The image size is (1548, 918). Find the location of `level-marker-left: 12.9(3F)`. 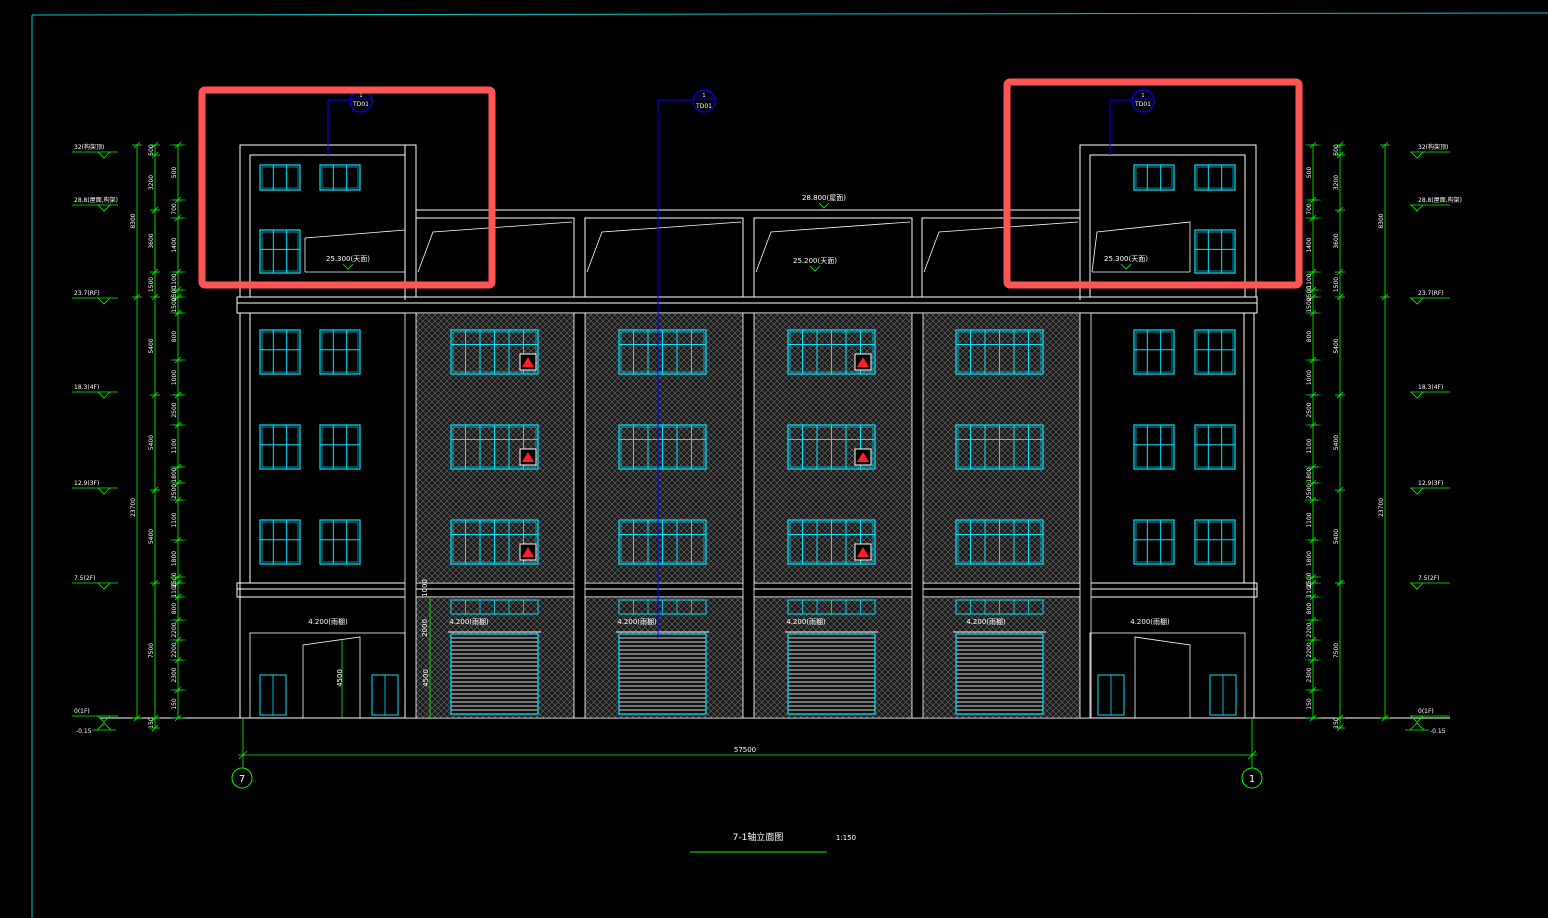

level-marker-left: 12.9(3F) is located at coordinates (95, 487).